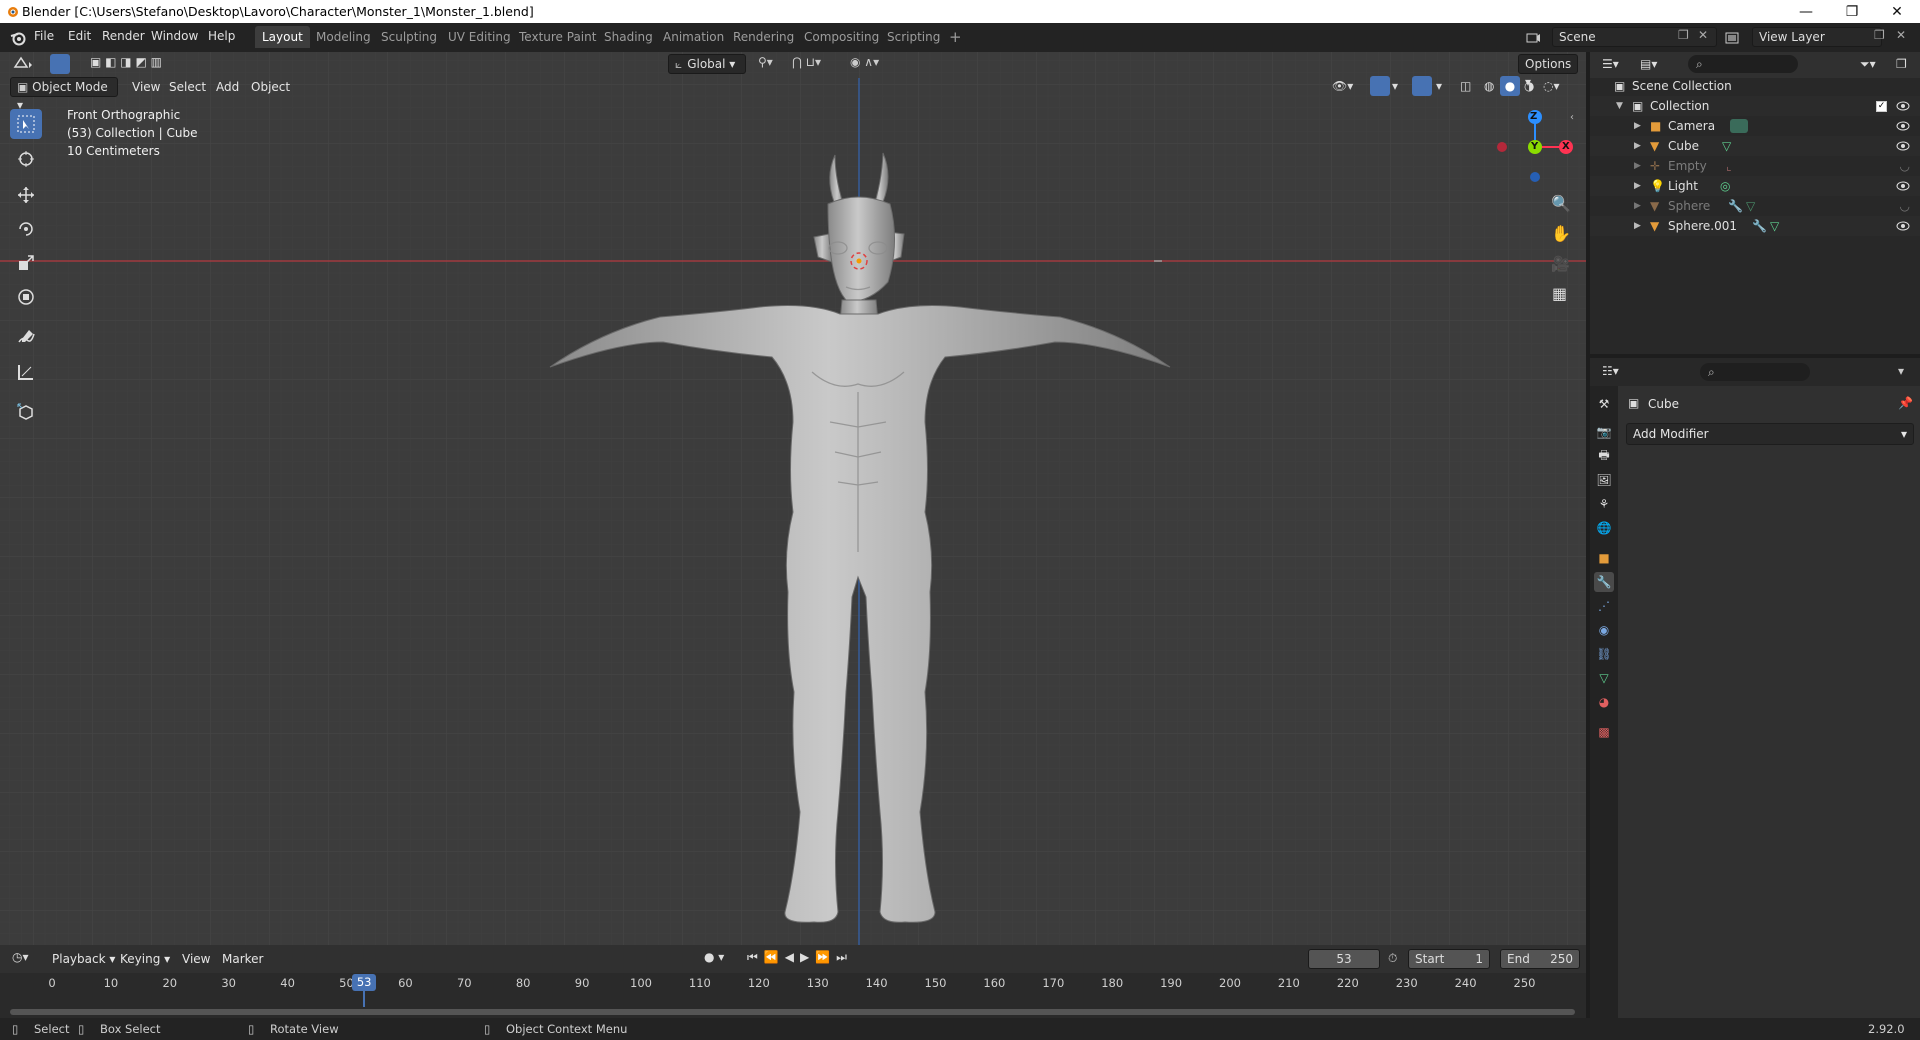  Describe the element at coordinates (409, 37) in the screenshot. I see `tab-sculpting: Sculpting` at that location.